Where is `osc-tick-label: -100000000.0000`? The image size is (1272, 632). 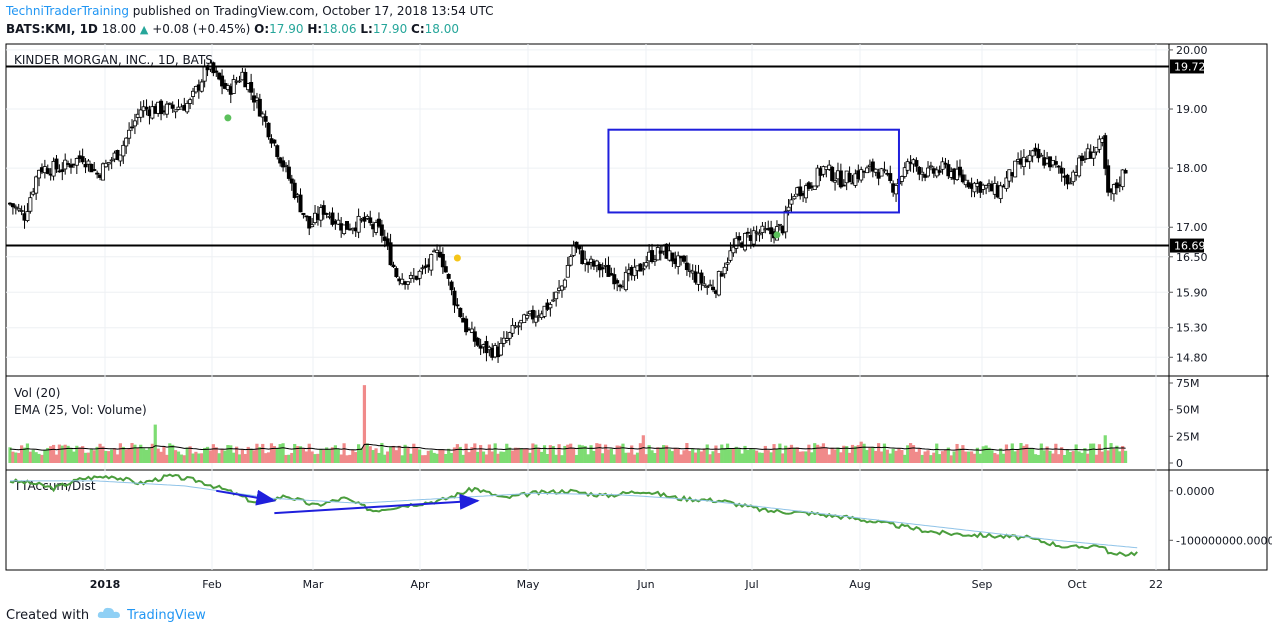
osc-tick-label: -100000000.0000 is located at coordinates (1224, 540).